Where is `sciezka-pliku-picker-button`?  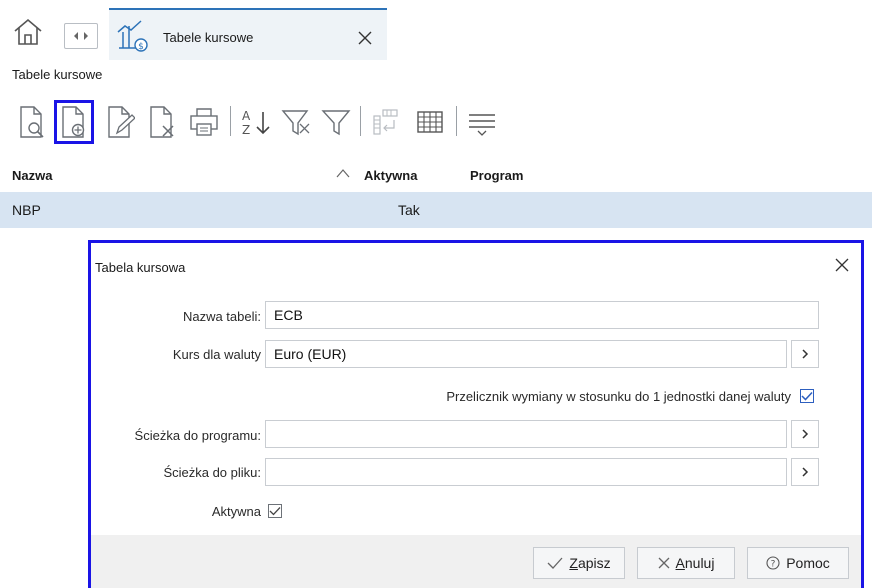
sciezka-pliku-picker-button is located at coordinates (805, 472).